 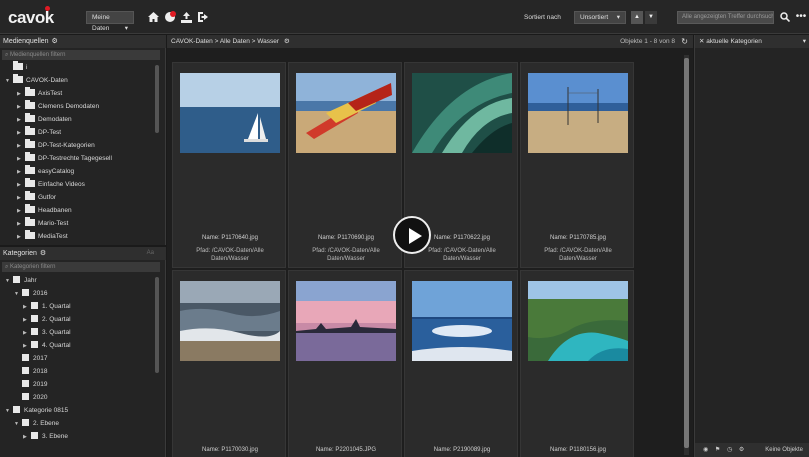 I want to click on category-item: ▶ 4. Quartal, so click(x=47, y=346).